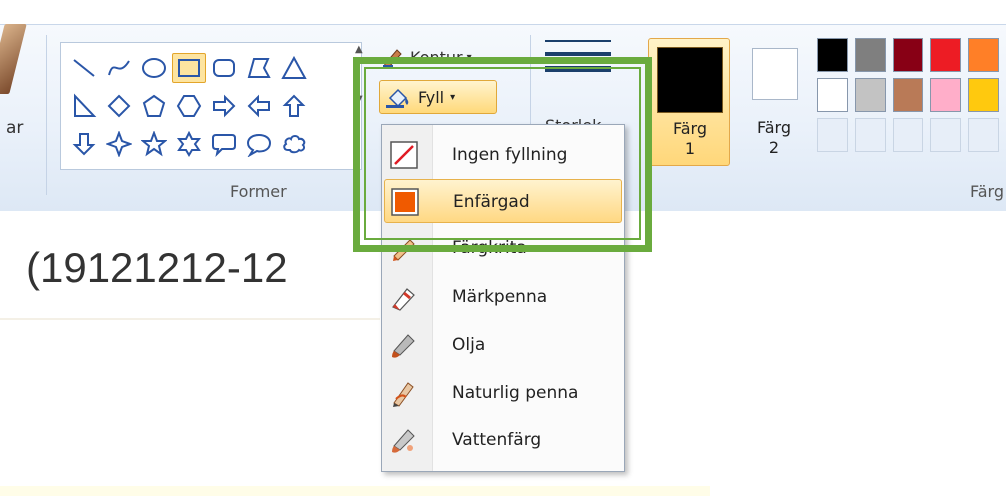 Image resolution: width=1006 pixels, height=496 pixels. What do you see at coordinates (224, 144) in the screenshot?
I see `rounded-callout-shape-icon` at bounding box center [224, 144].